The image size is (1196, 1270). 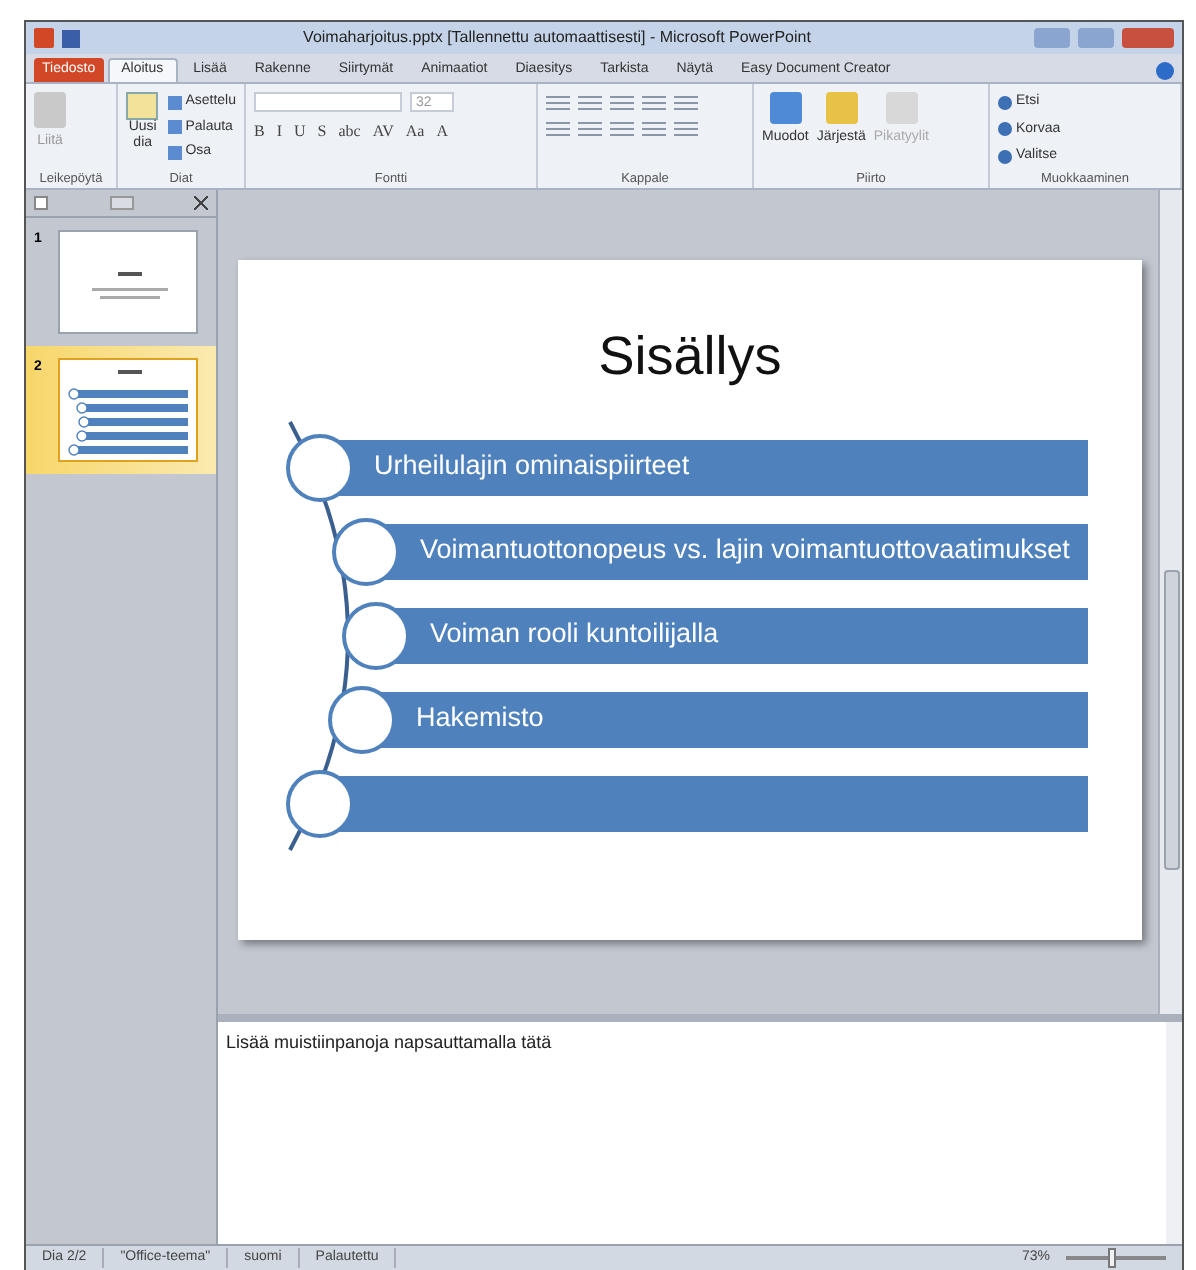 I want to click on outline-tab-icon, so click(x=121, y=203).